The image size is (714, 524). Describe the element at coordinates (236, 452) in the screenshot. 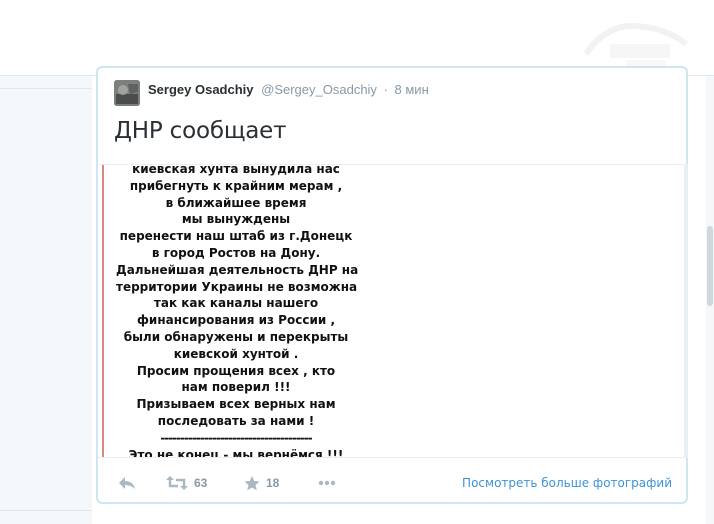

I see `statement-line: Это не конец - мы вернёмся !!!` at that location.